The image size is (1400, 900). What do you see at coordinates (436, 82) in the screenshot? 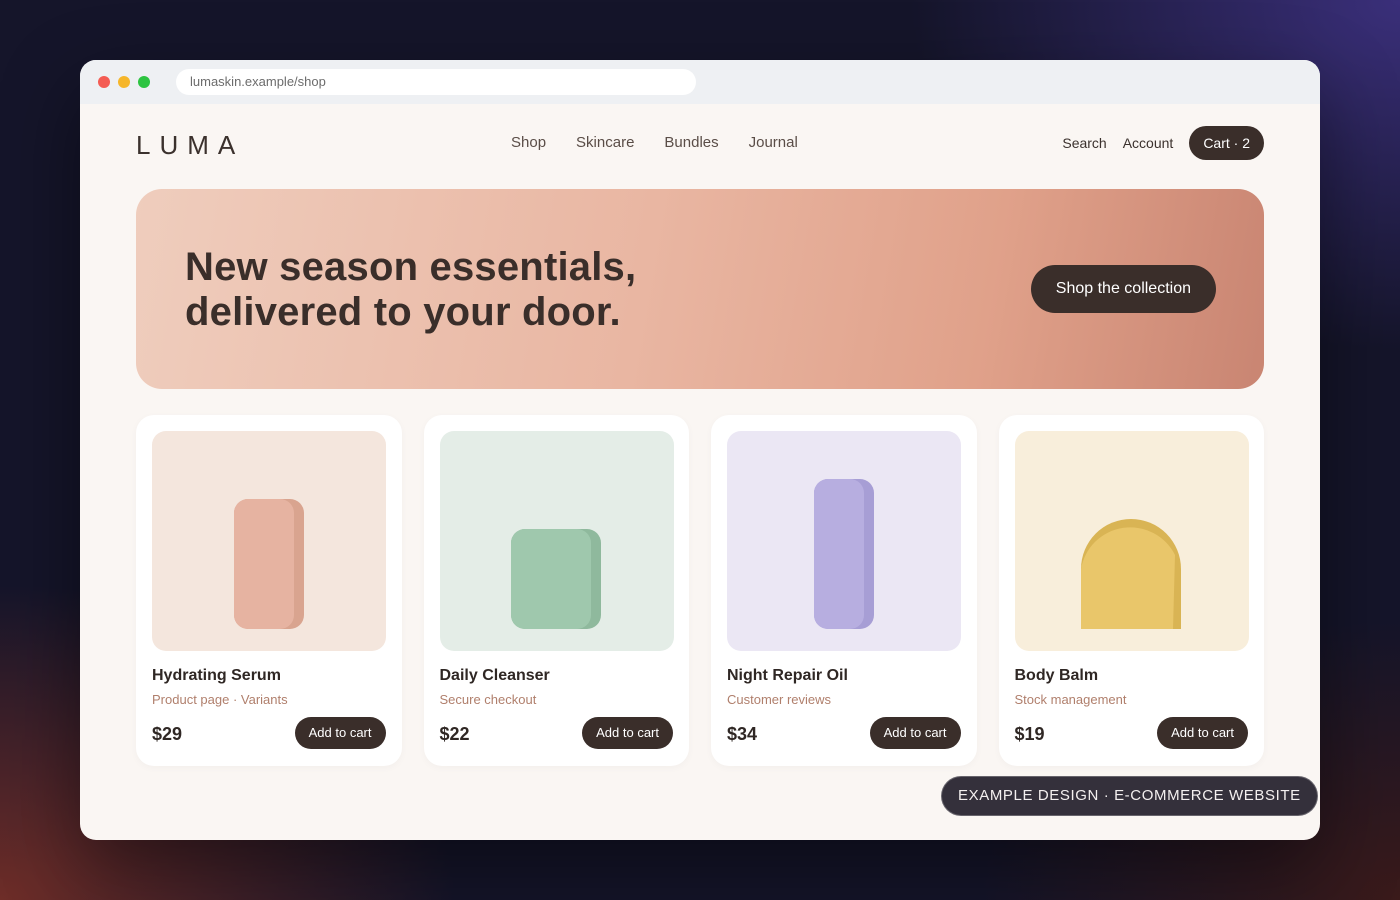
I see `address-bar: lumaskin.example/shop` at bounding box center [436, 82].